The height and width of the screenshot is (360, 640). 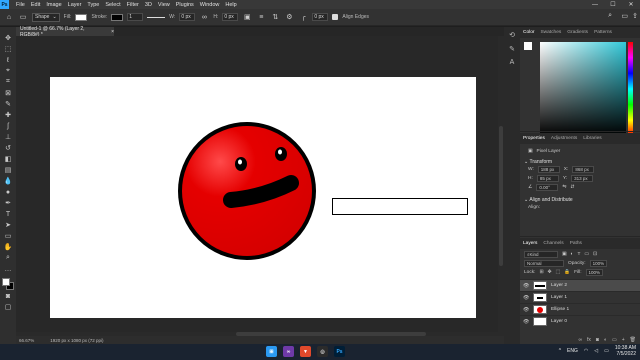 I want to click on kind-filter-select: ⌕ Kind, so click(x=541, y=254).